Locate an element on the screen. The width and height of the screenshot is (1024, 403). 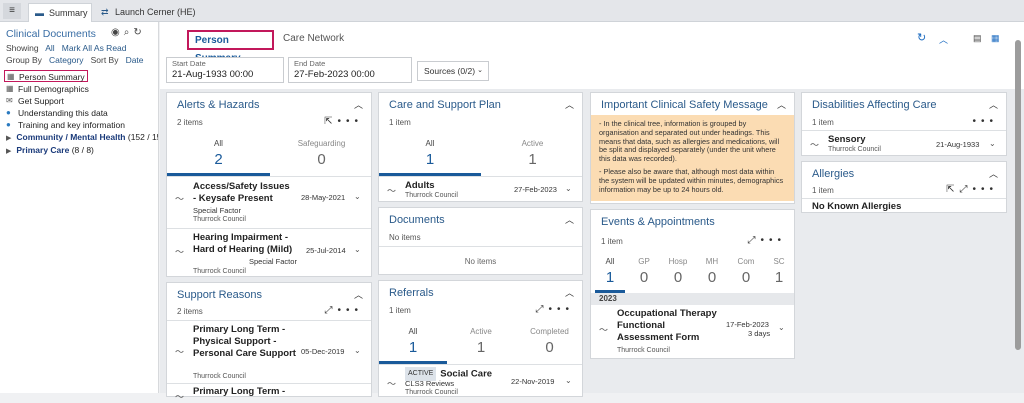
tab-safeguarding: Safeguarding 0 is located at coordinates (321, 153).